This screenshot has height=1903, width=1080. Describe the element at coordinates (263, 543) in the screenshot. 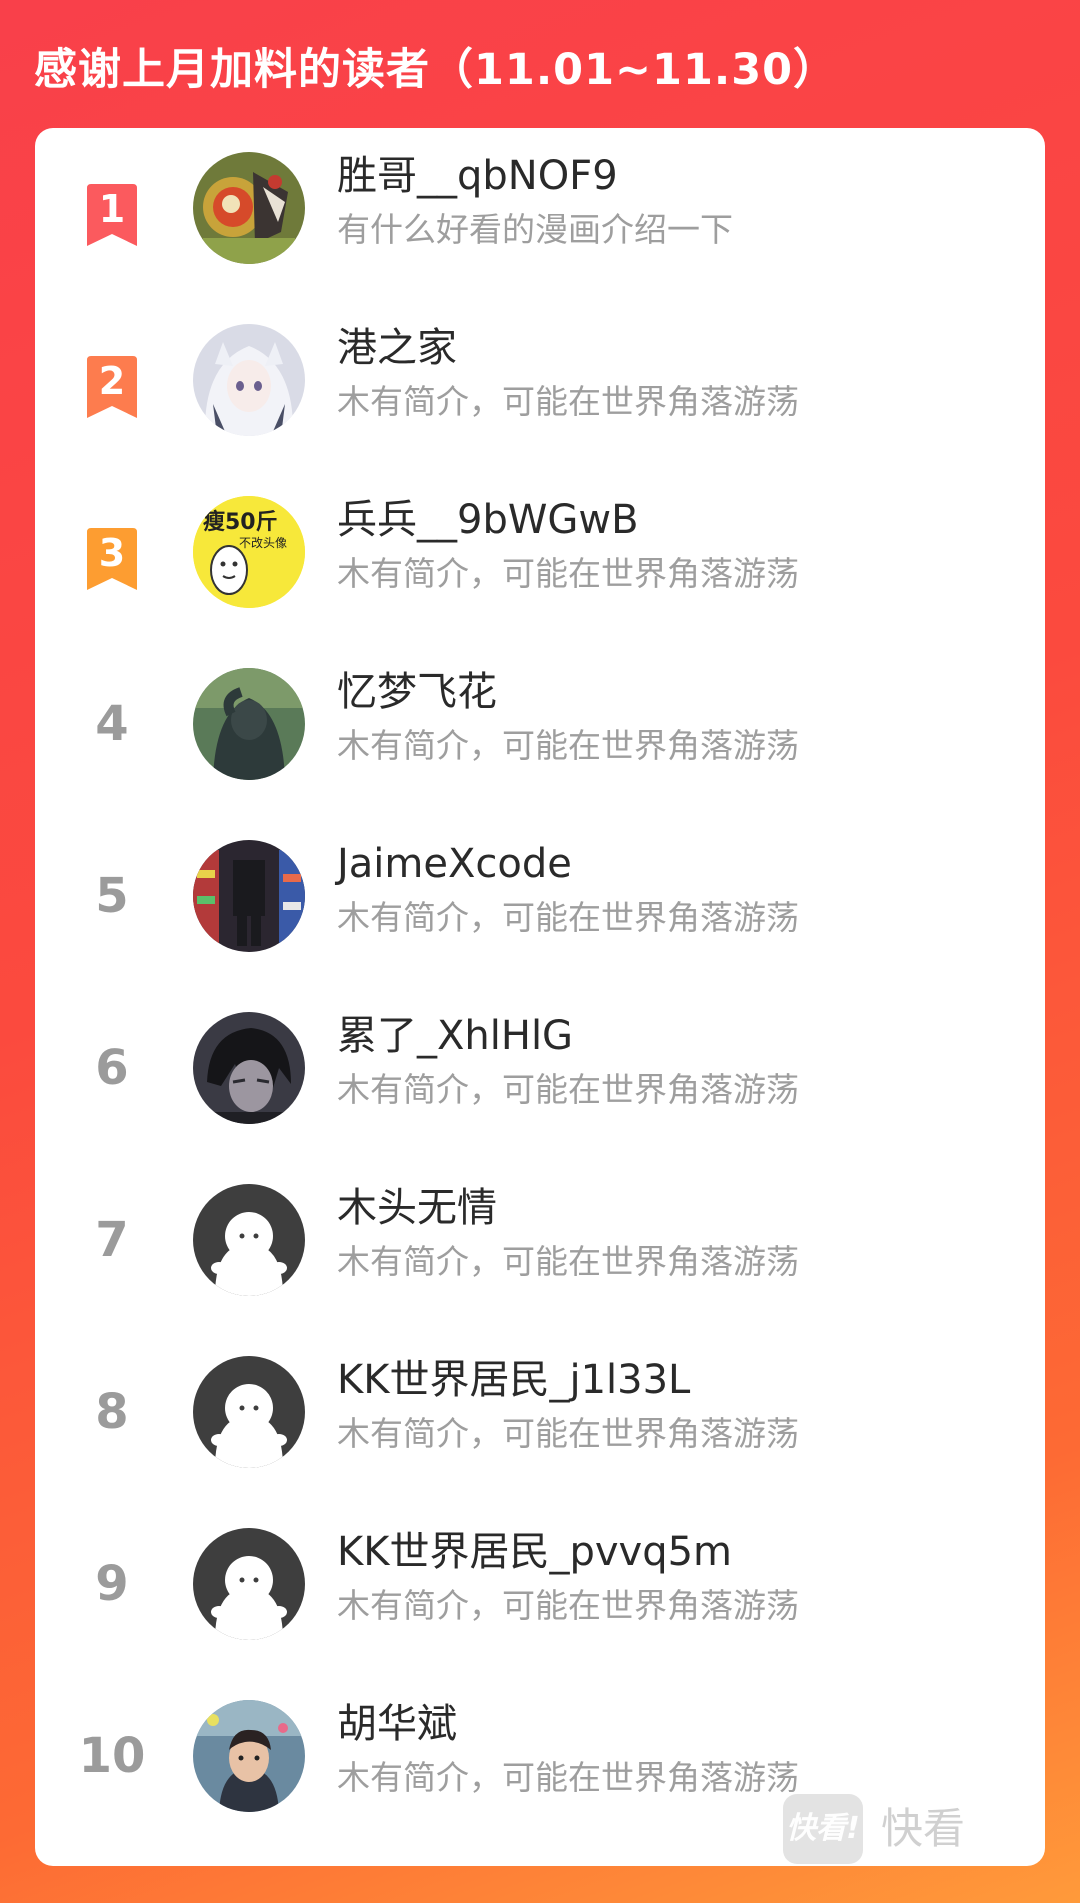

I see `sticker-text-line2: 不改头像` at that location.